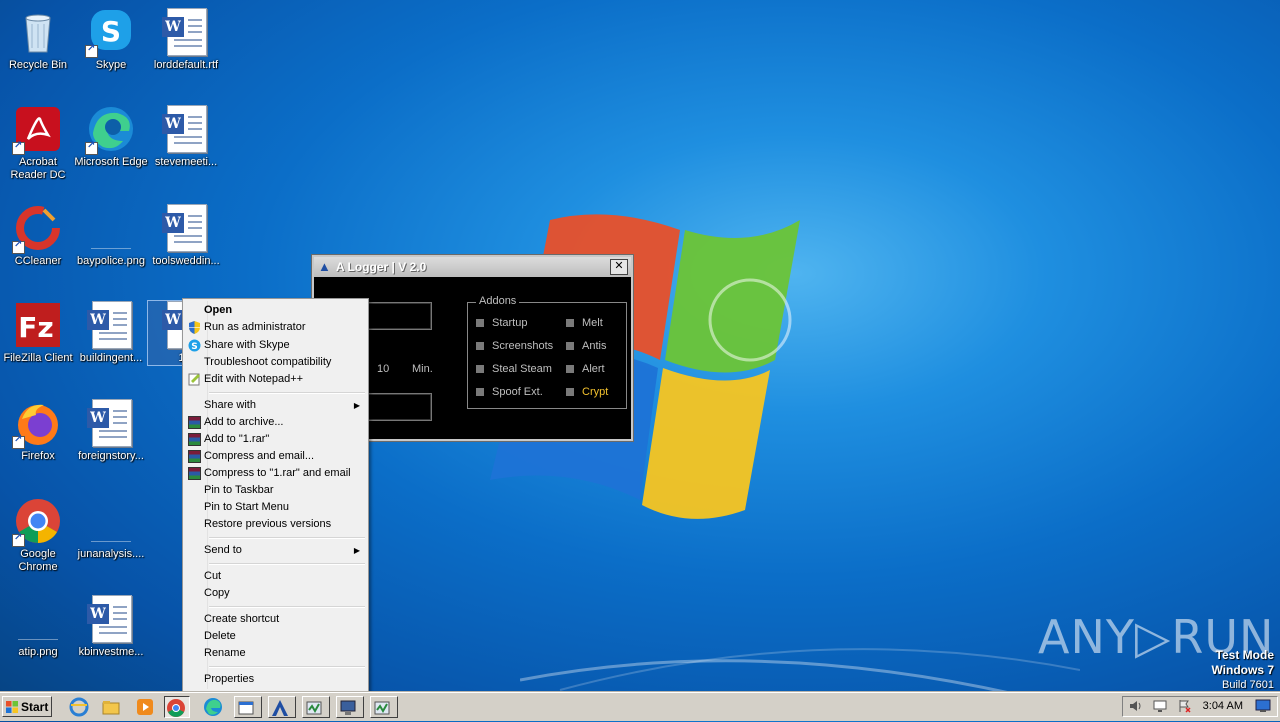 The width and height of the screenshot is (1280, 722). I want to click on skype-icon: S, so click(194, 345).